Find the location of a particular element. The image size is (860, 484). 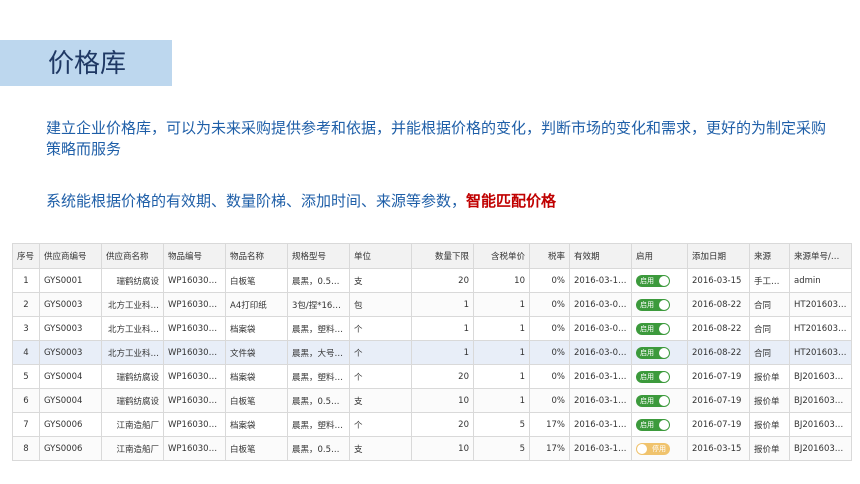

feature-highlight: 智能匹配价格 is located at coordinates (511, 201).